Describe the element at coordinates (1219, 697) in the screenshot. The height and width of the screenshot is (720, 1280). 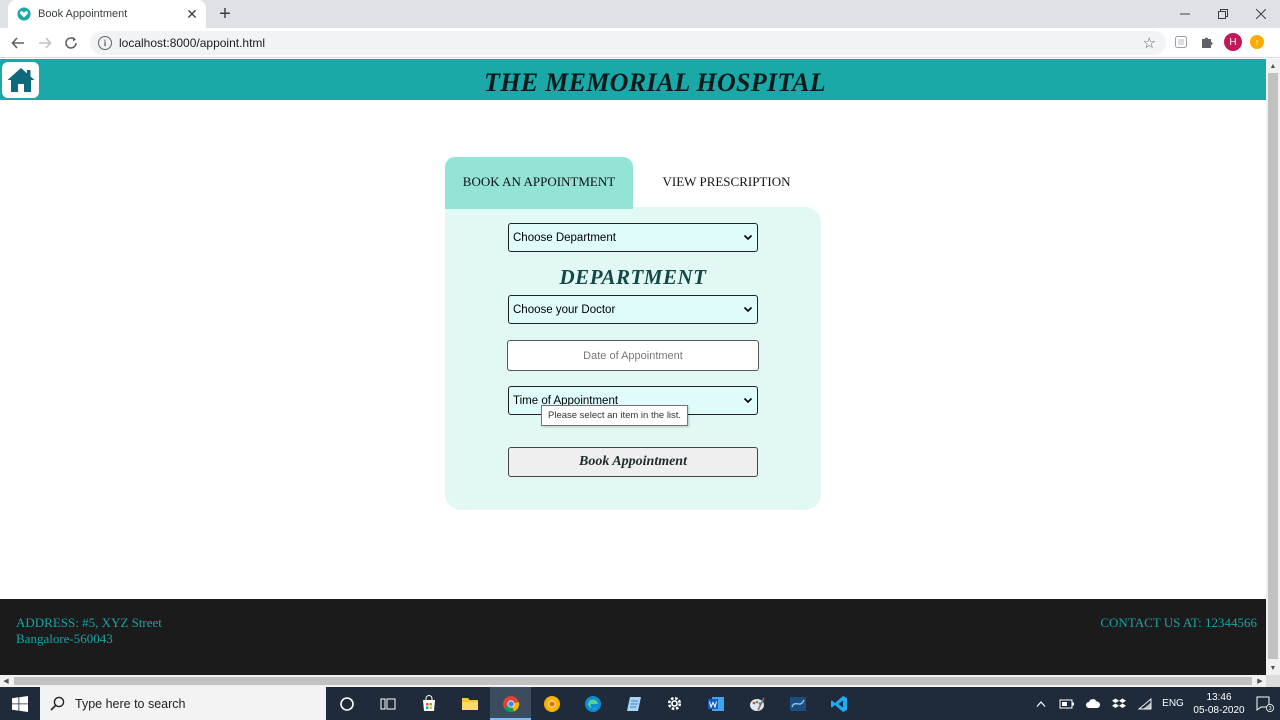
I see `clock-time: 13:46` at that location.